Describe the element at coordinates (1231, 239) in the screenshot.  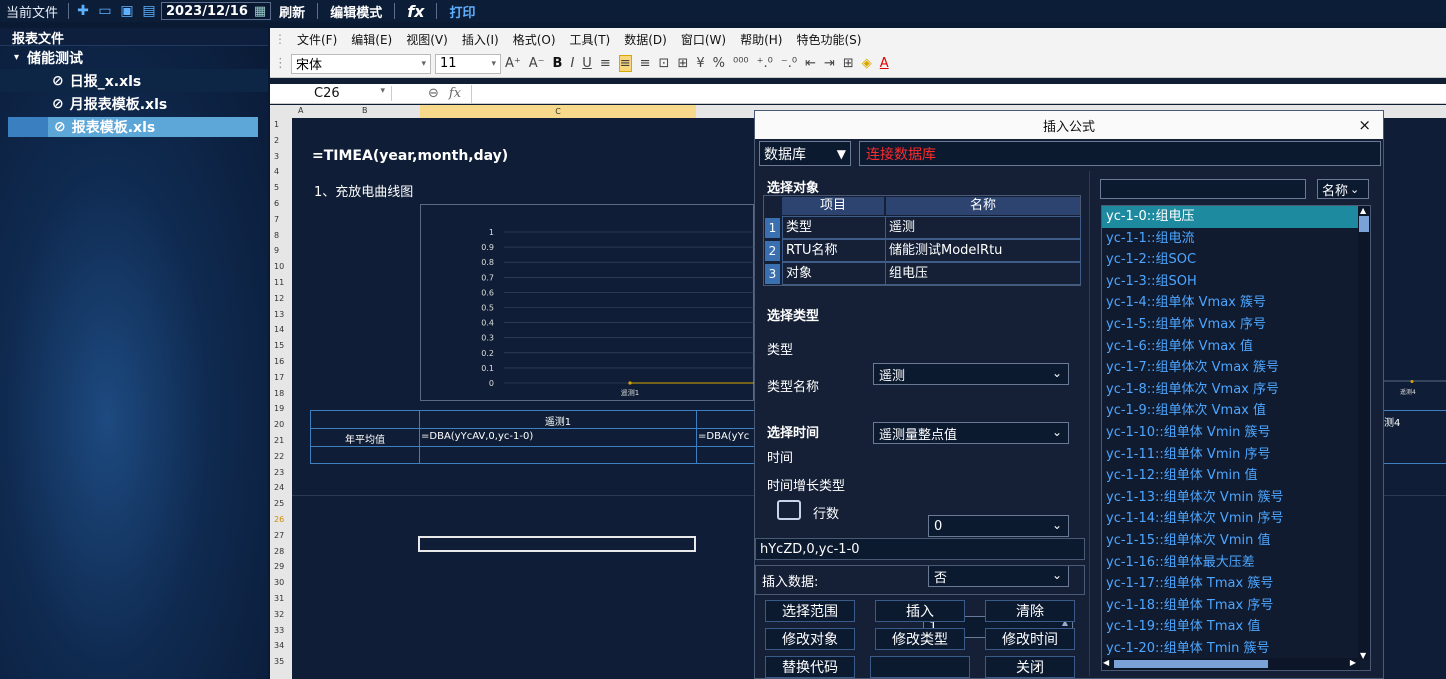
I see `object-list-item: yc-1-1::组电流` at that location.